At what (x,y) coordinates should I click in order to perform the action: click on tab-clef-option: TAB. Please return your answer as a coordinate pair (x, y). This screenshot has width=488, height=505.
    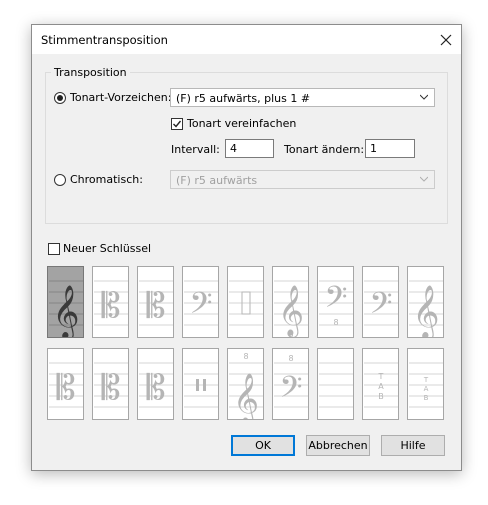
    Looking at the image, I should click on (380, 384).